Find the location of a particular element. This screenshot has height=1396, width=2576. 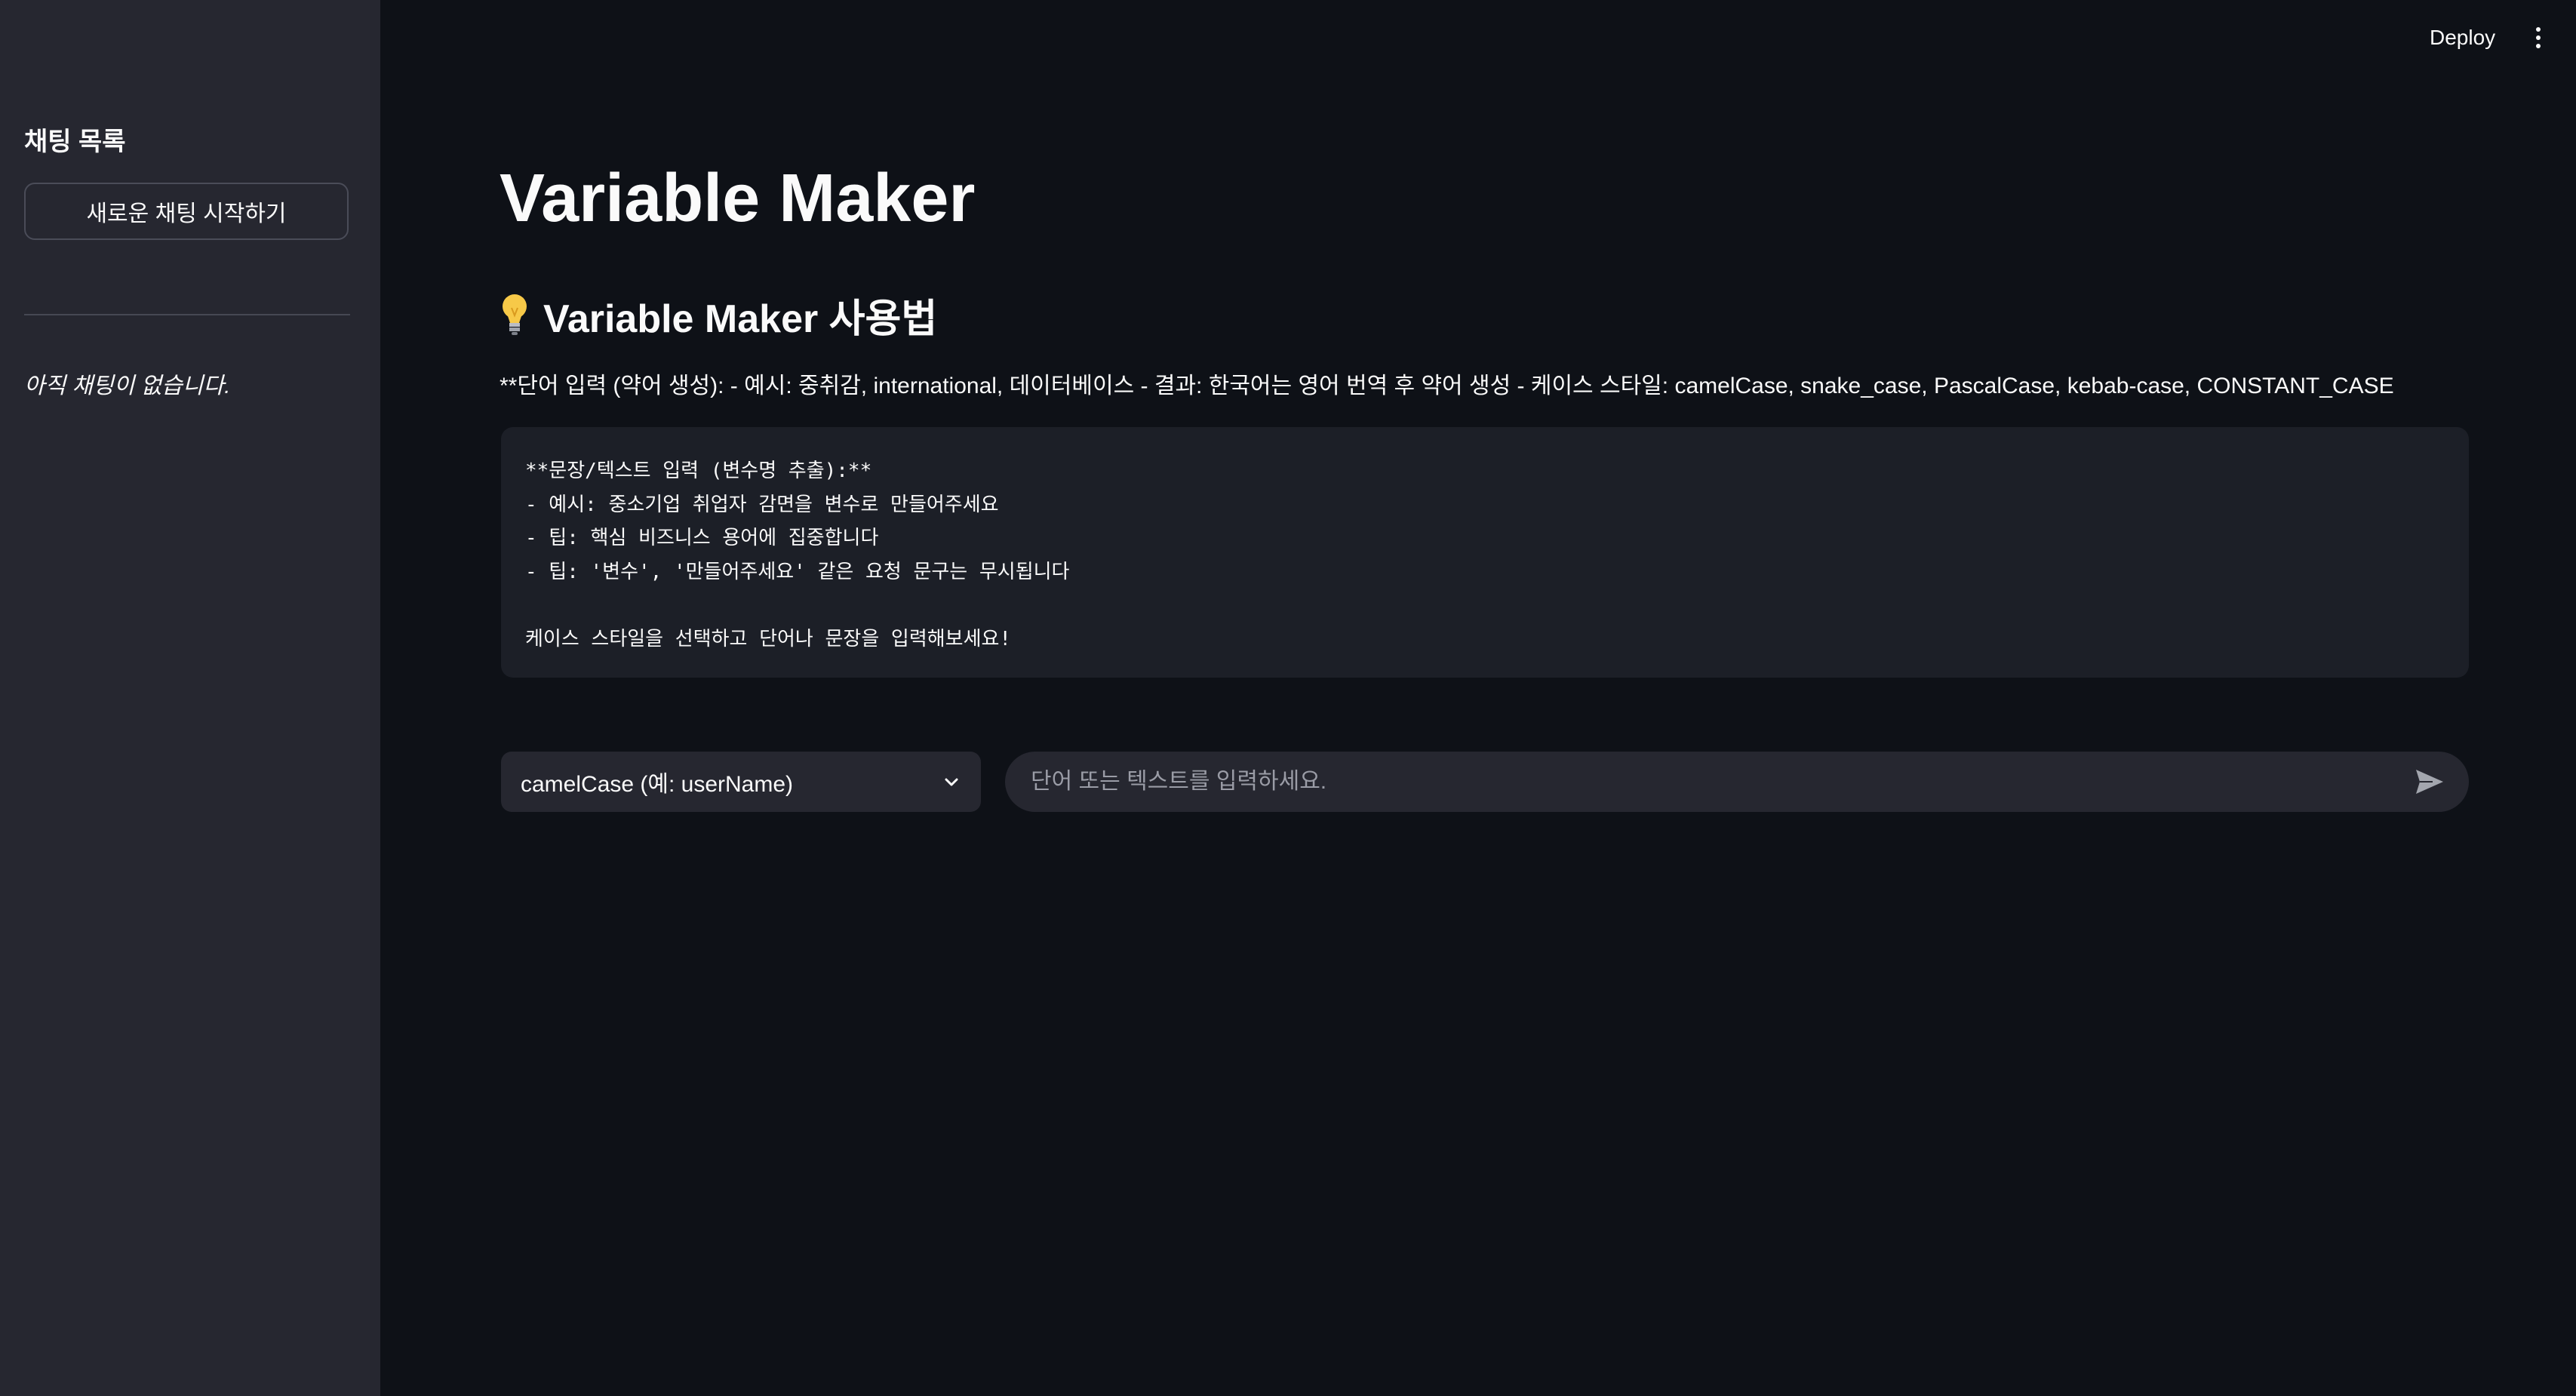

sidebar-divider is located at coordinates (187, 314).